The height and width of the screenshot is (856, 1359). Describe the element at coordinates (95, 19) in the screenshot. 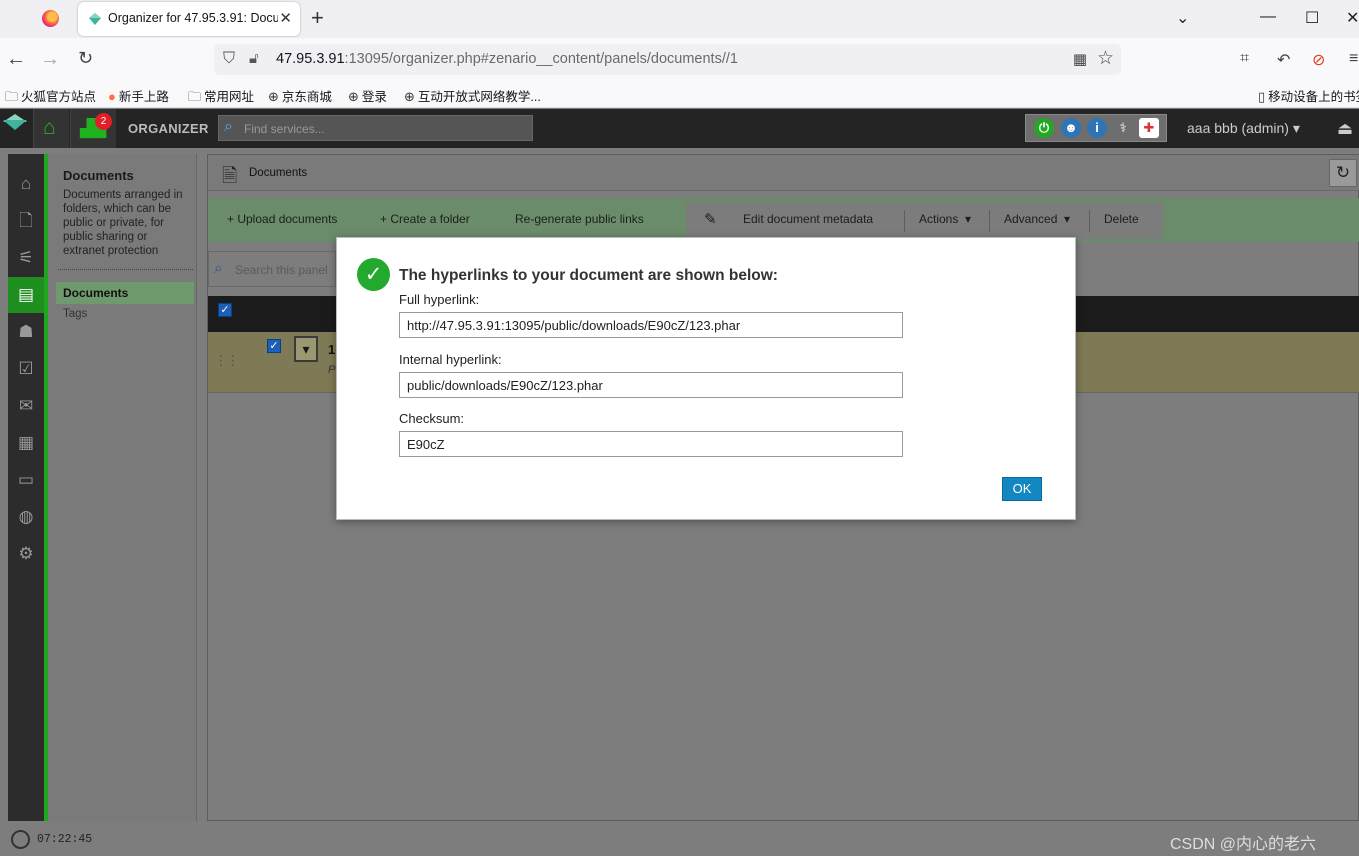

I see `zenario-favicon-icon` at that location.